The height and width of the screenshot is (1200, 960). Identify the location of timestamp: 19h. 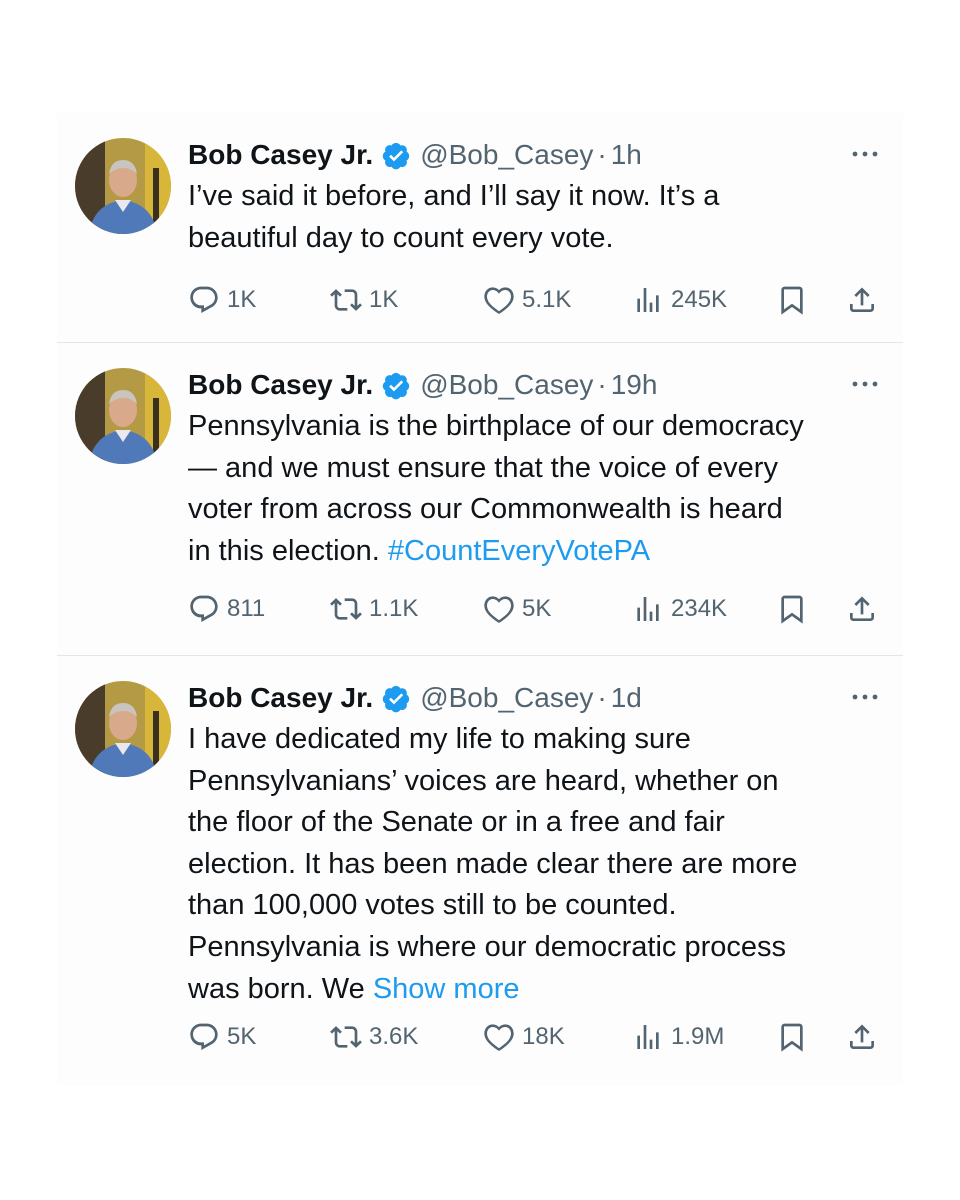
(634, 385).